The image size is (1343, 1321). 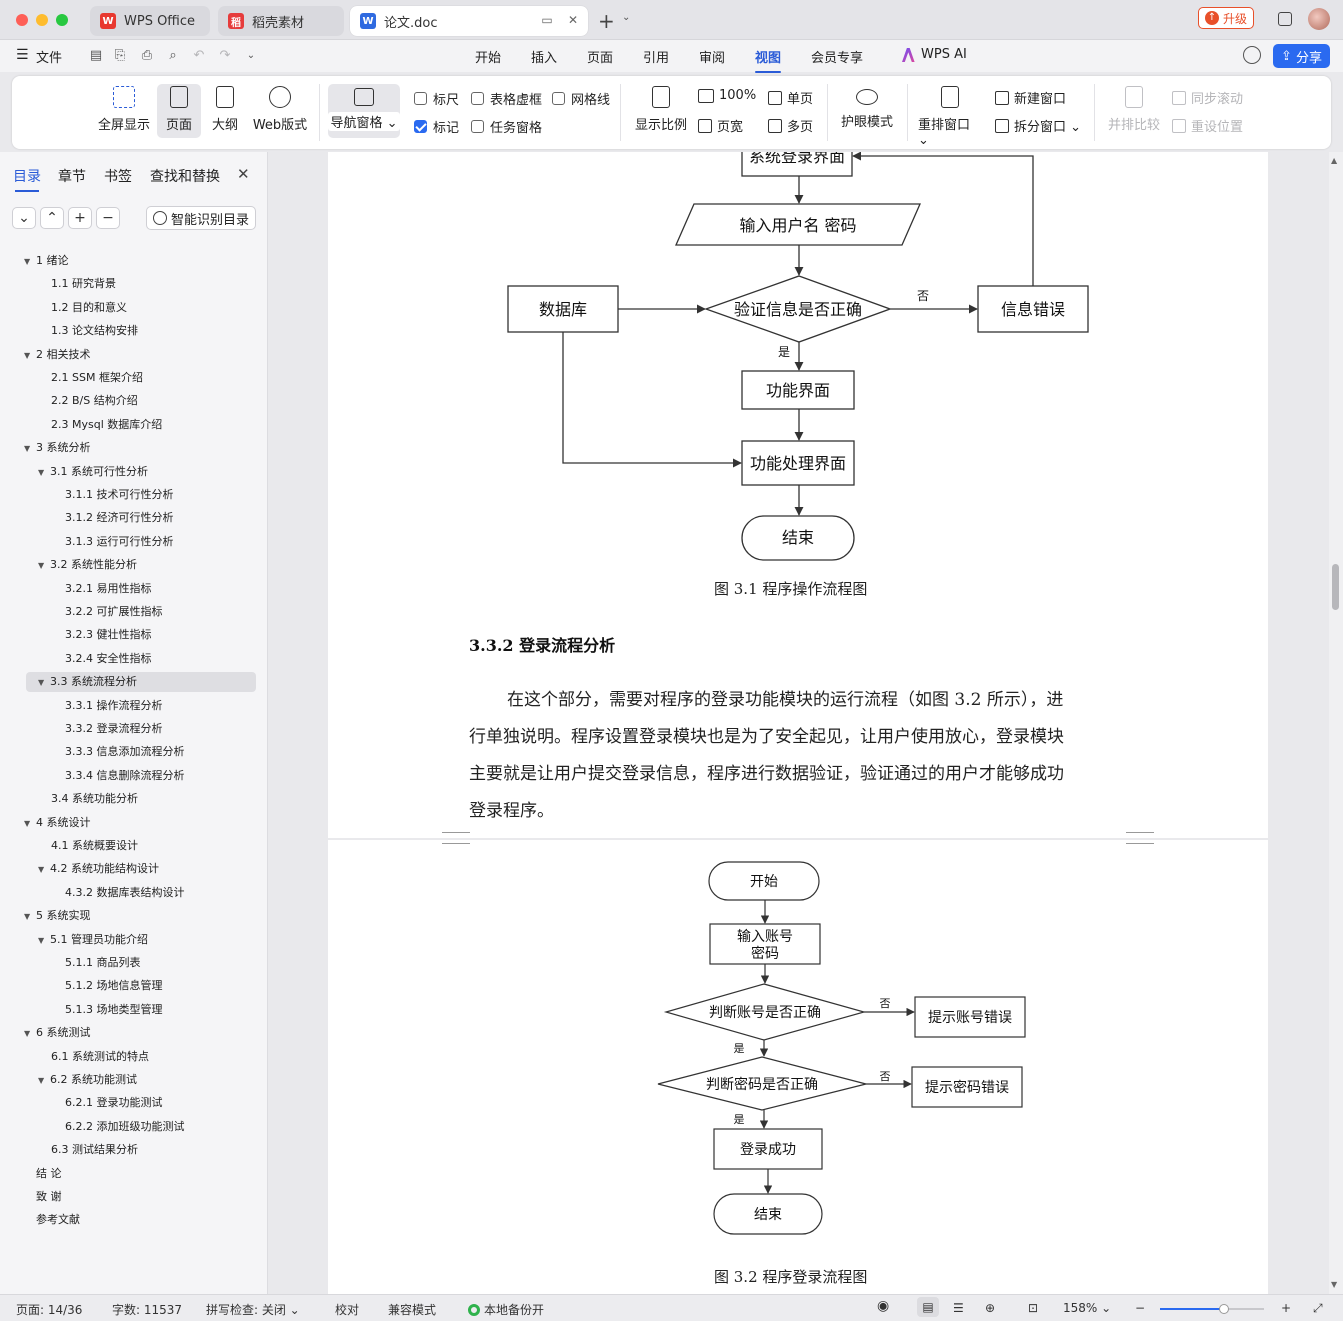 What do you see at coordinates (80, 218) in the screenshot?
I see `add-heading-button: +` at bounding box center [80, 218].